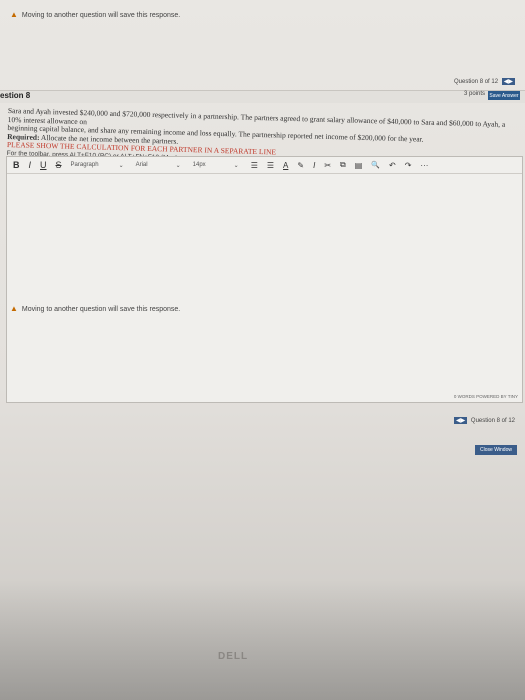  I want to click on clear-format-icon: I, so click(314, 165).